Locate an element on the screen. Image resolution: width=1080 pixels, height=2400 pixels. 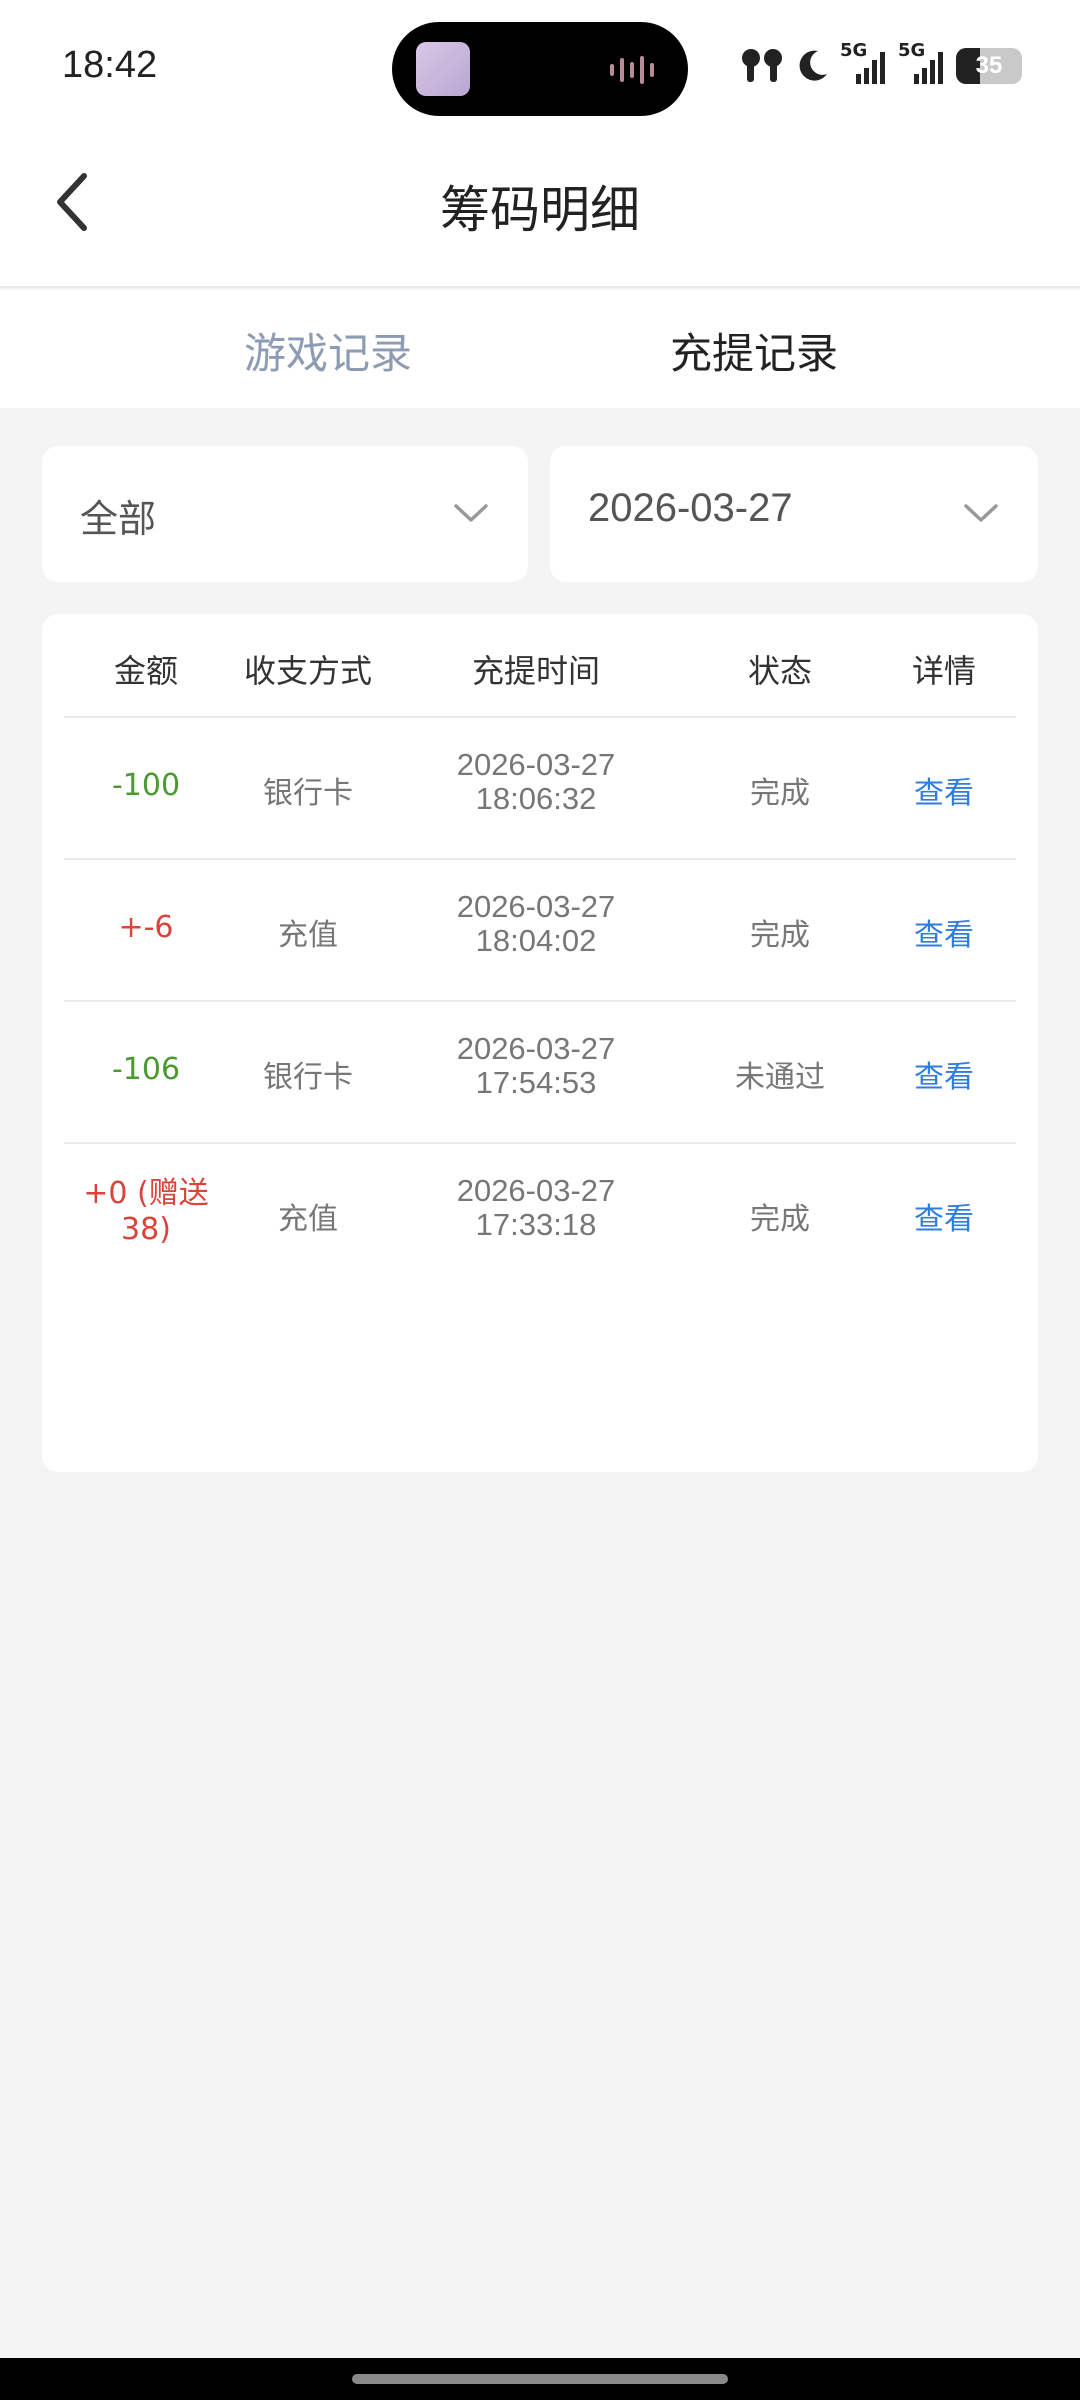
earbuds-icon is located at coordinates (762, 65).